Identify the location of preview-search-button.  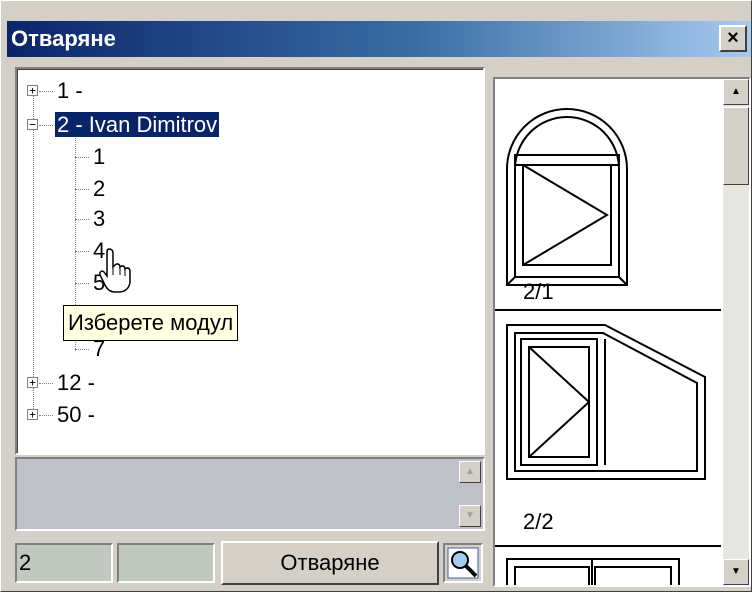
(463, 563).